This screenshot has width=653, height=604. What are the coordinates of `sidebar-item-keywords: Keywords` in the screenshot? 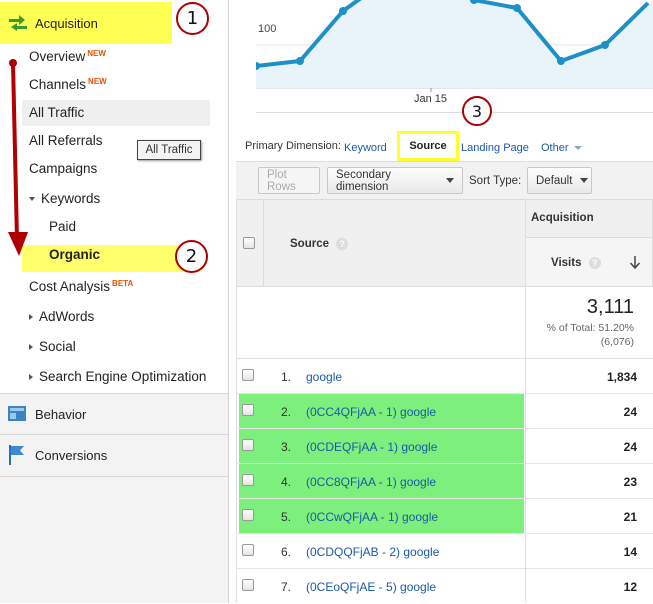 It's located at (64, 198).